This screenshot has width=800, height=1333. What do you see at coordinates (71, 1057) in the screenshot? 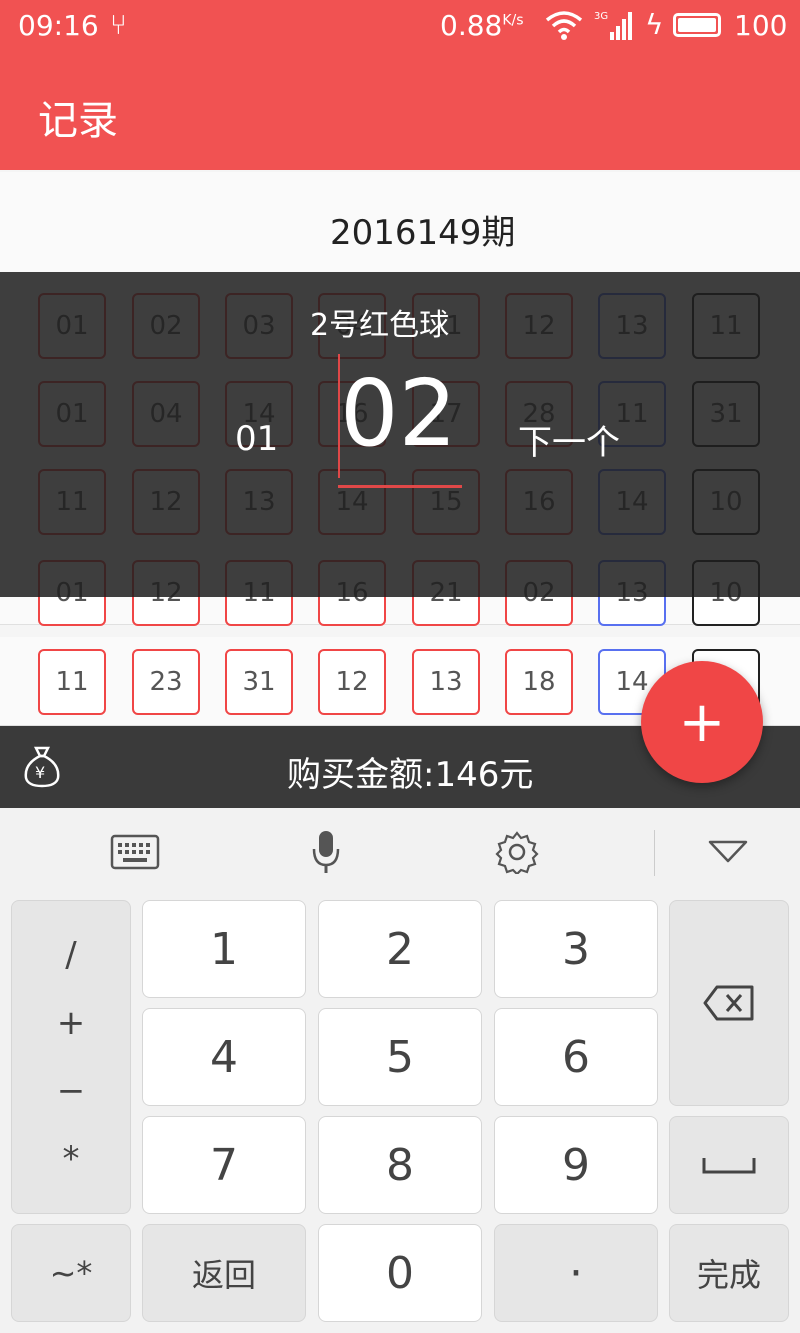
I see `symbol-keys: / + − *` at bounding box center [71, 1057].